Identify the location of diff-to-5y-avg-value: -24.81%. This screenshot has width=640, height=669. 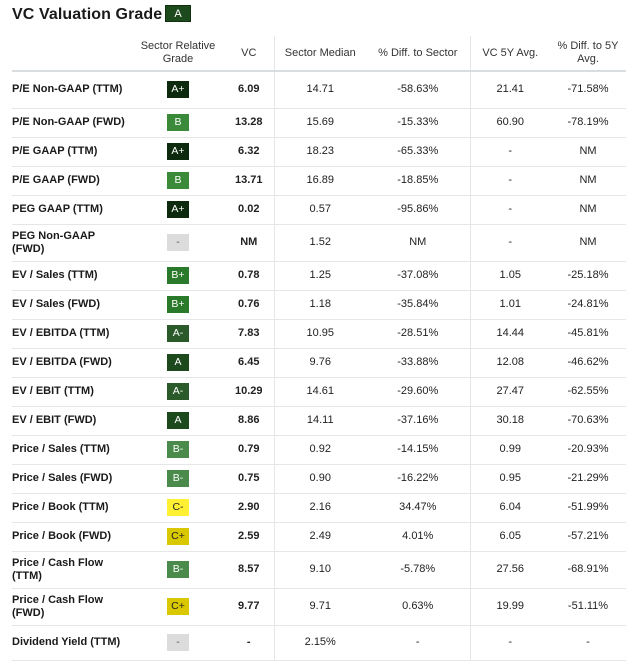
(588, 305).